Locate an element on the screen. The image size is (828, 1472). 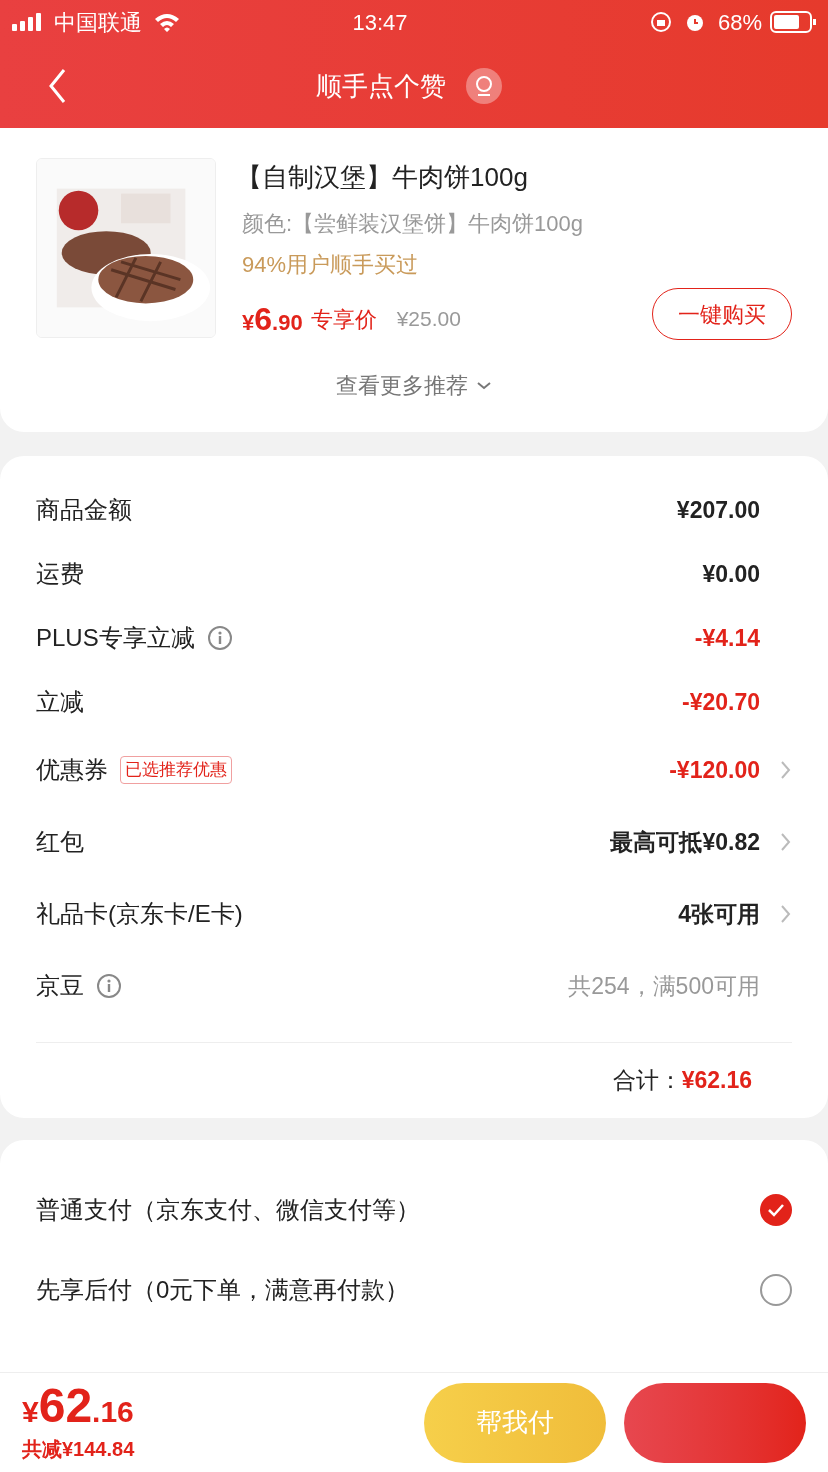
rotation-lock-icon is located at coordinates (660, 22).